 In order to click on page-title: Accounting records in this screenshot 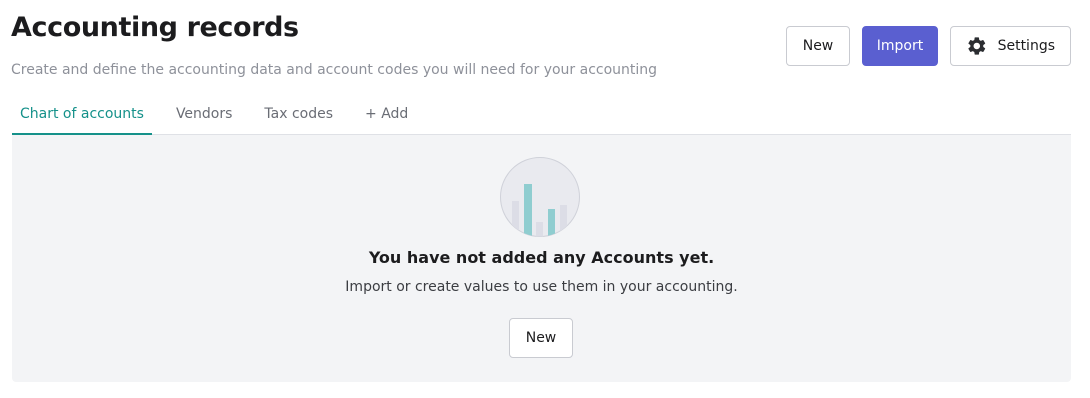, I will do `click(155, 27)`.